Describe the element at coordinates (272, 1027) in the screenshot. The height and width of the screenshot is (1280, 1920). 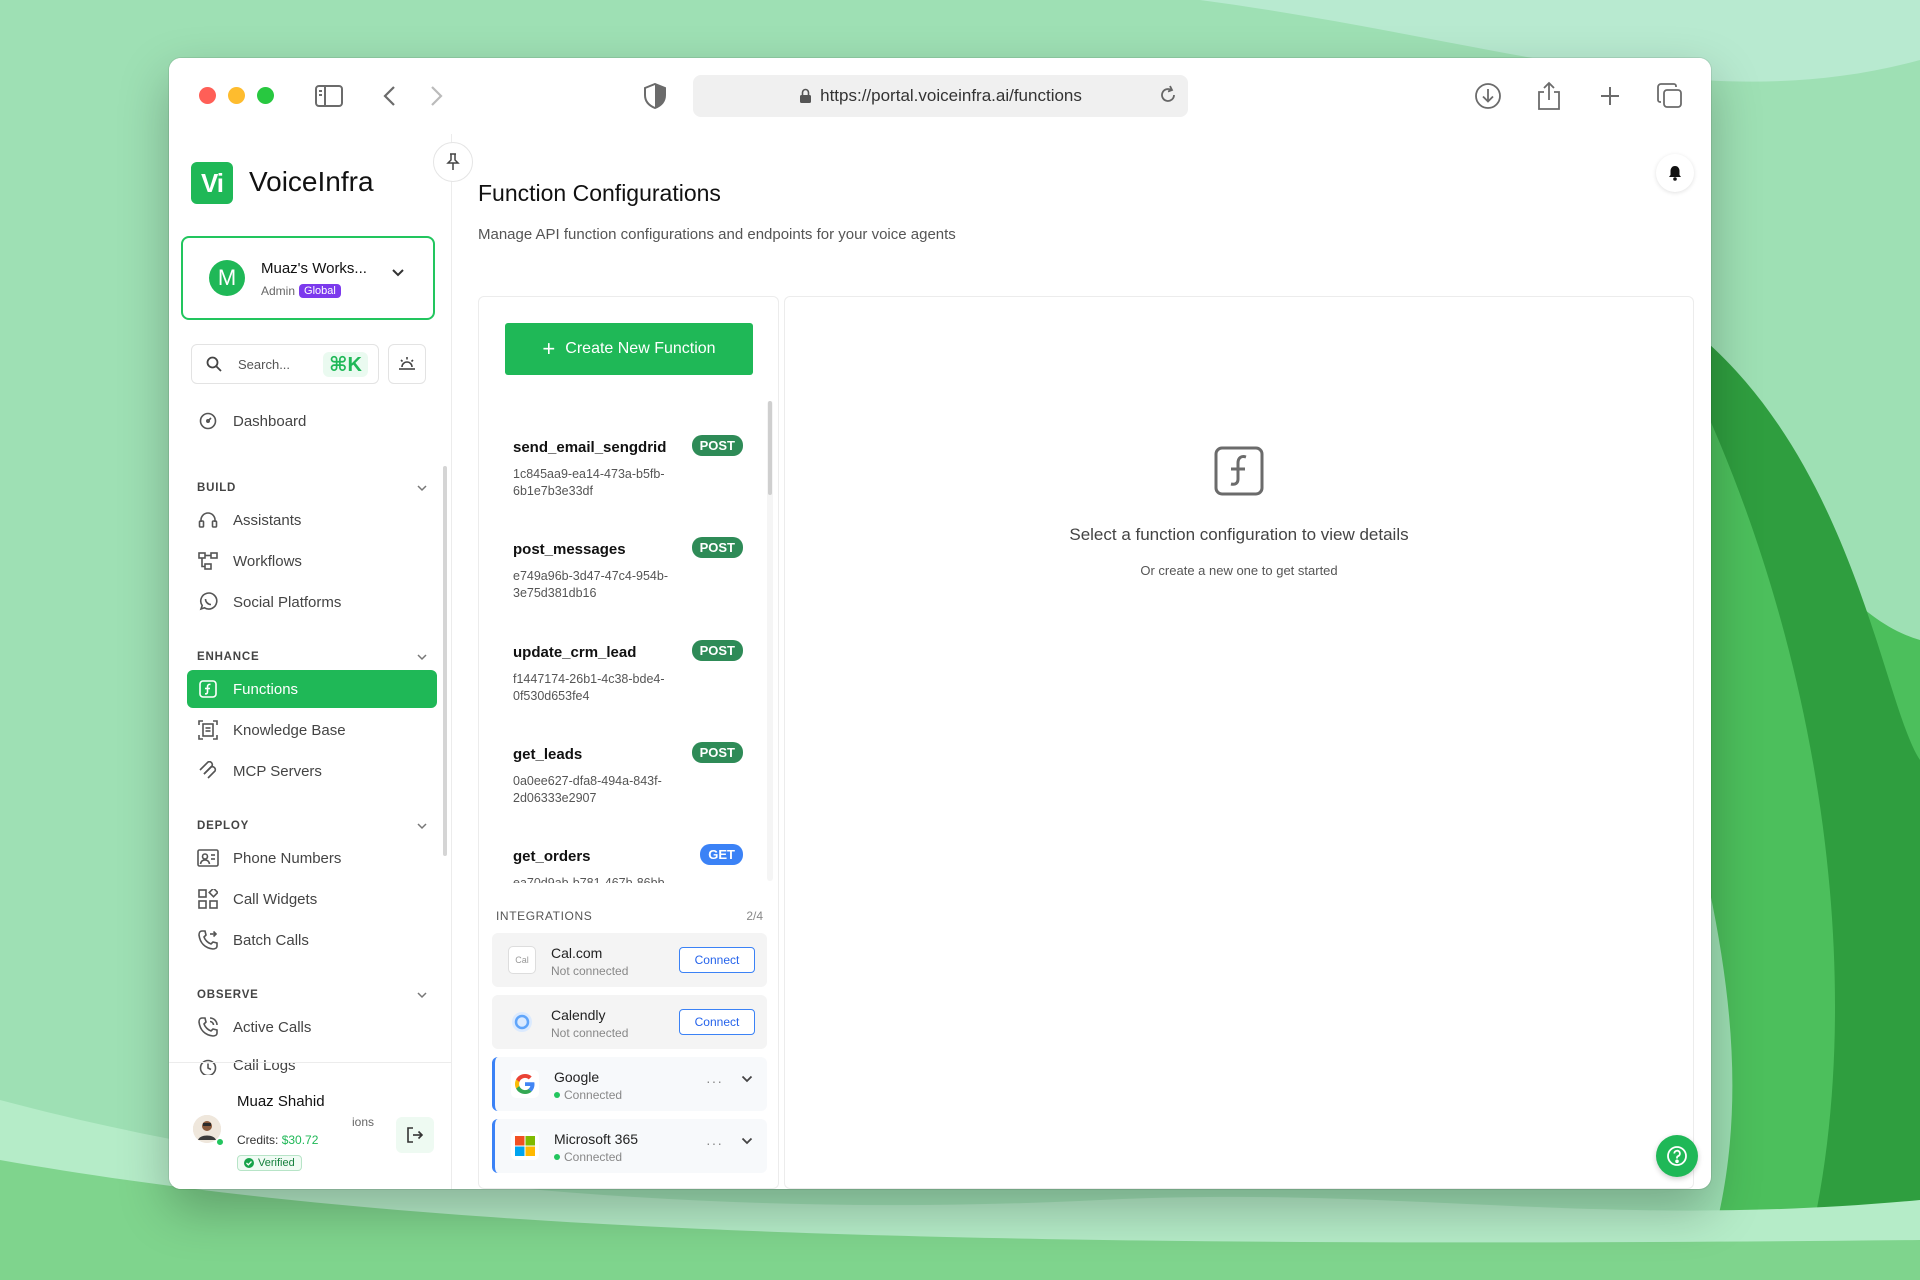
I see `sidebar-item-label: Active Calls` at that location.